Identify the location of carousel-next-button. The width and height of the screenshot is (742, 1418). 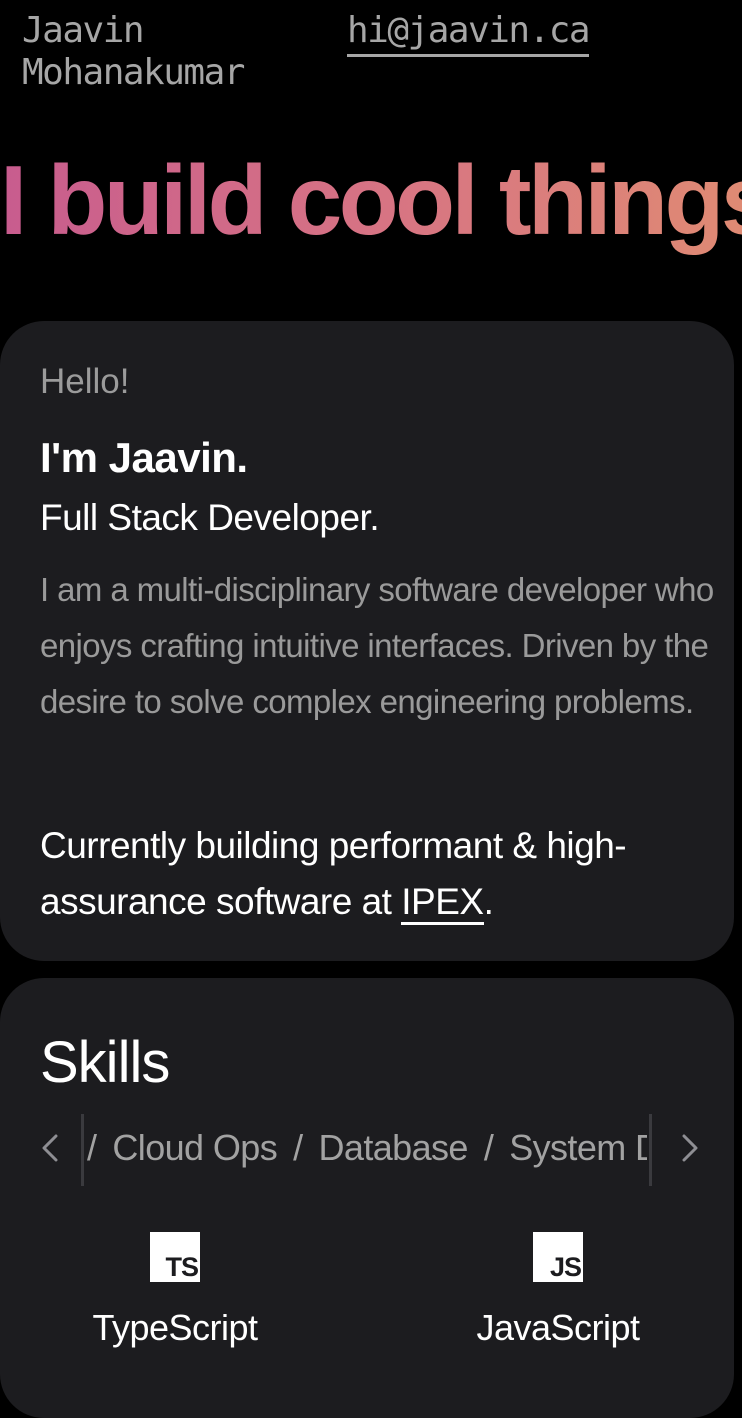
(690, 1148).